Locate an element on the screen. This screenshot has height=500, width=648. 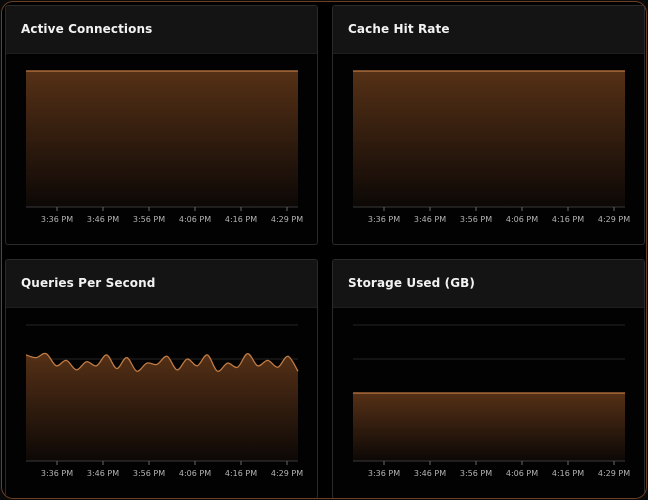
panel-header: Active Connections is located at coordinates (161, 30).